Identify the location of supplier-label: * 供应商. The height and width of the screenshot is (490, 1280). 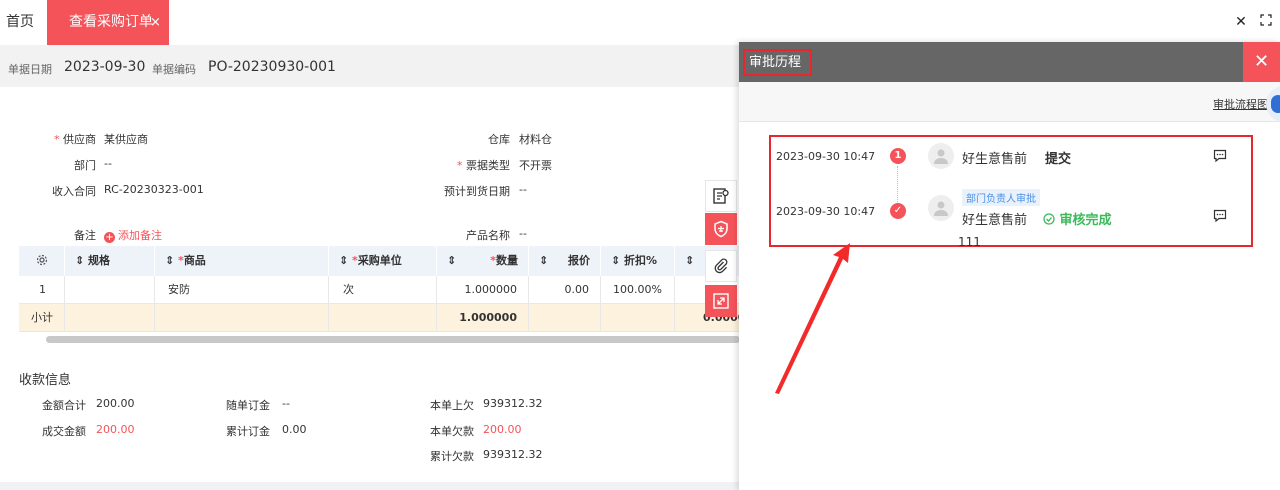
(75, 139).